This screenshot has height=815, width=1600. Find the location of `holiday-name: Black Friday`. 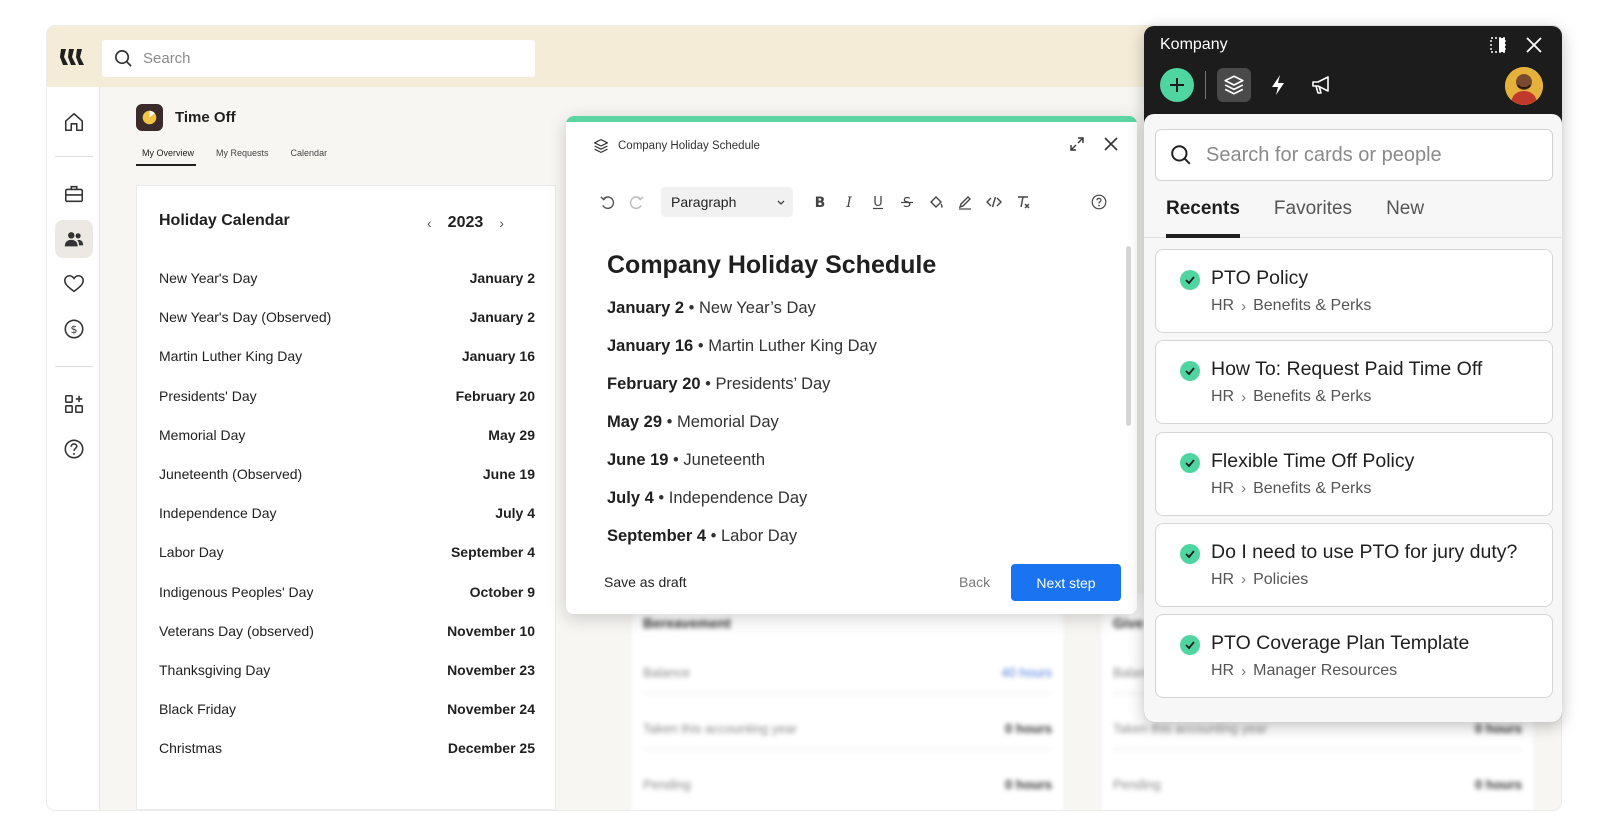

holiday-name: Black Friday is located at coordinates (198, 709).